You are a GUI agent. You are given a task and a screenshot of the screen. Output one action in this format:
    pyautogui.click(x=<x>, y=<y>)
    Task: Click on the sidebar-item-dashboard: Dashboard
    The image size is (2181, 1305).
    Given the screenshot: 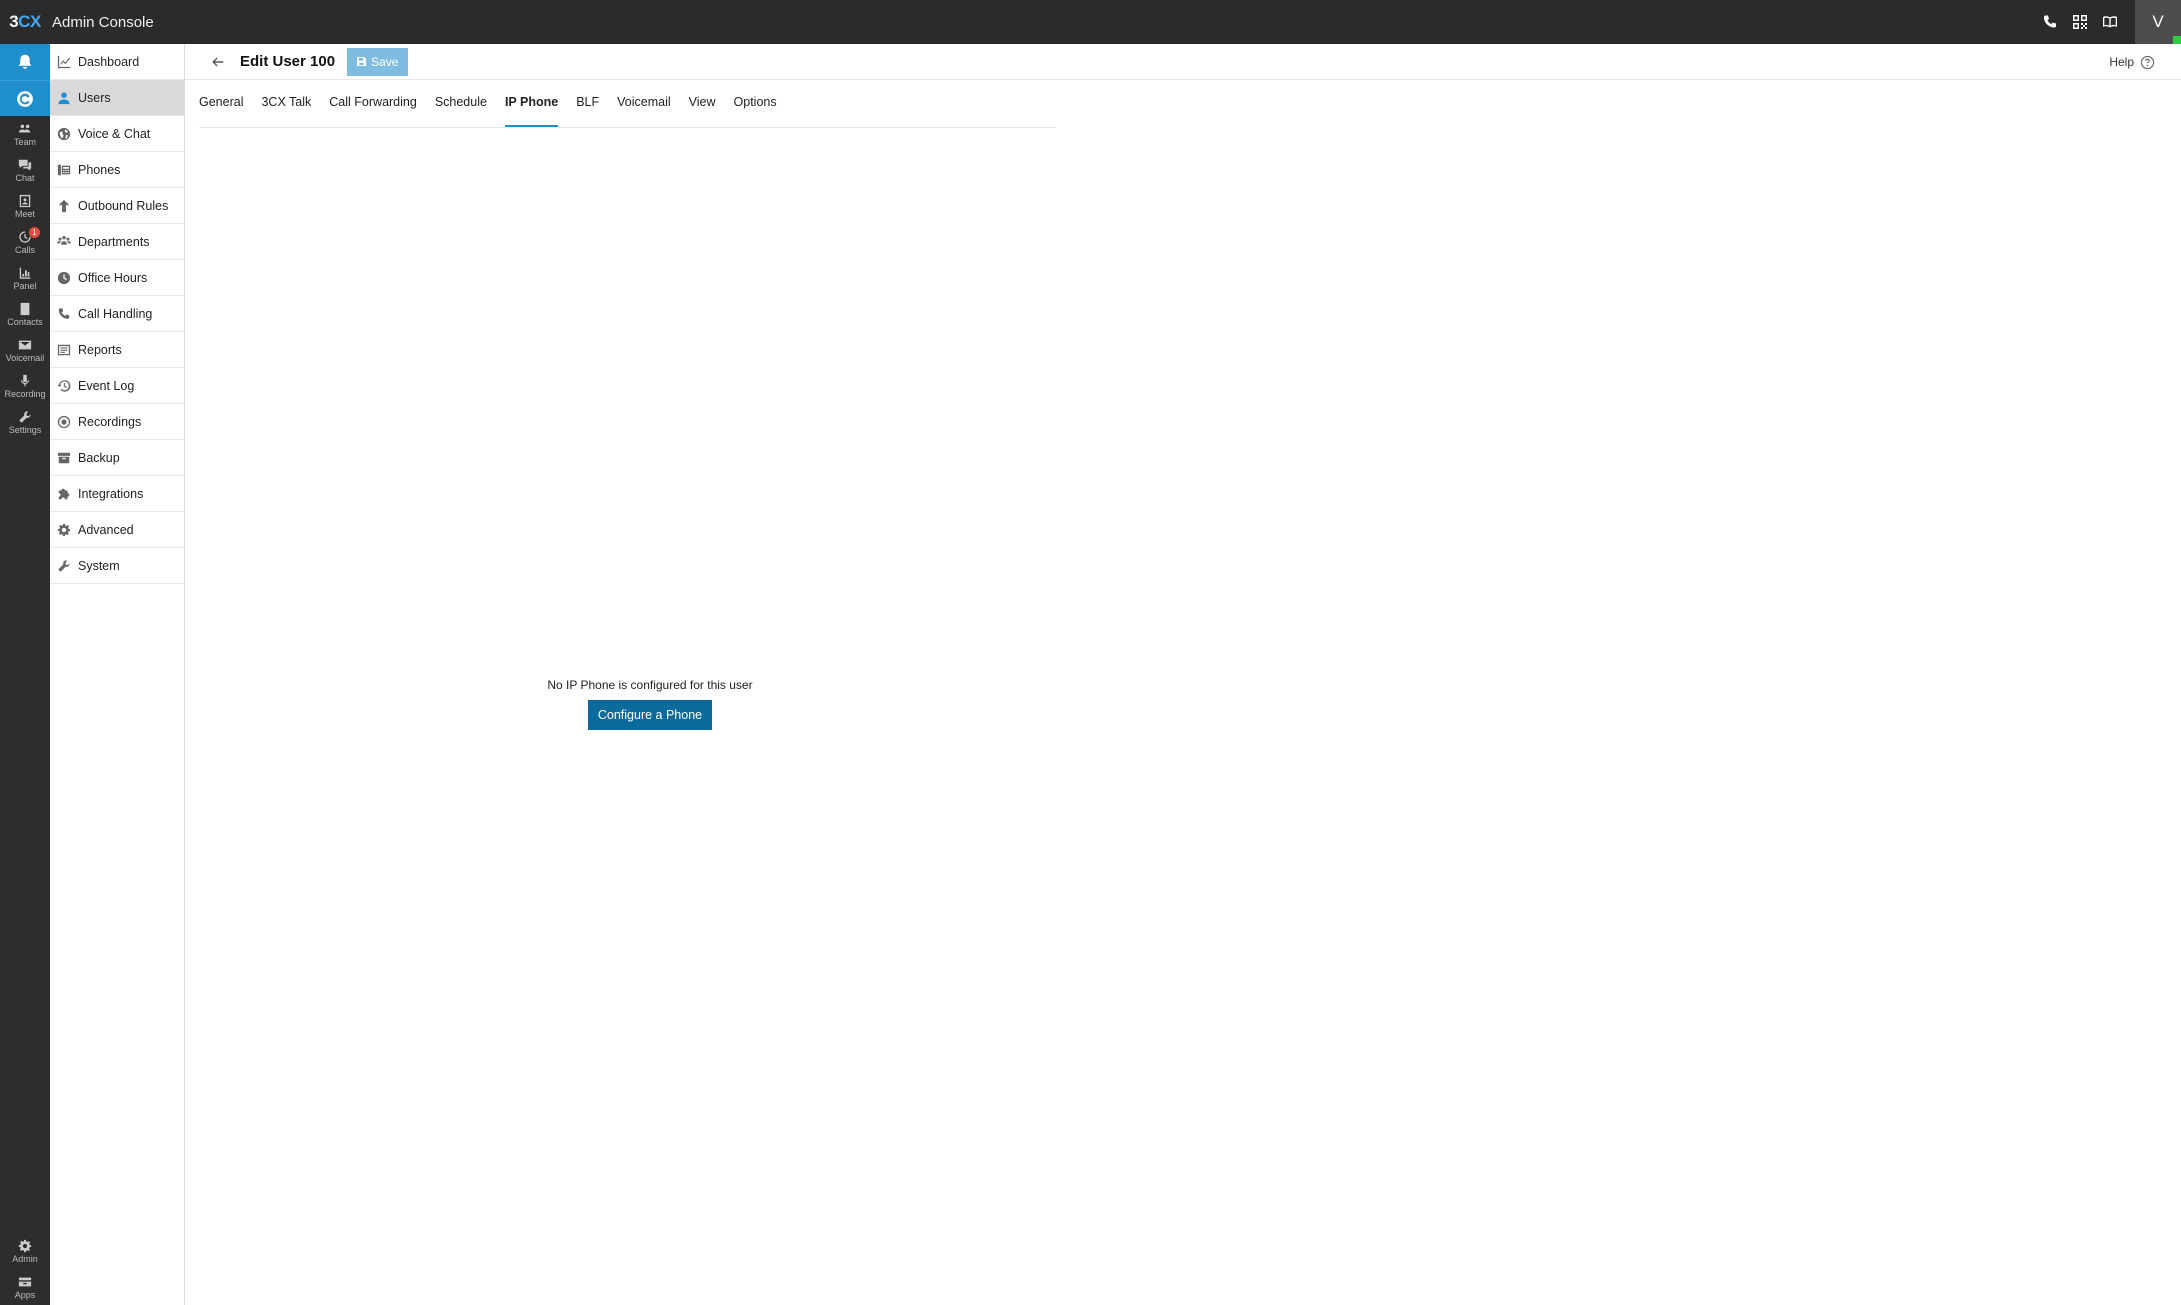 What is the action you would take?
    pyautogui.click(x=117, y=62)
    